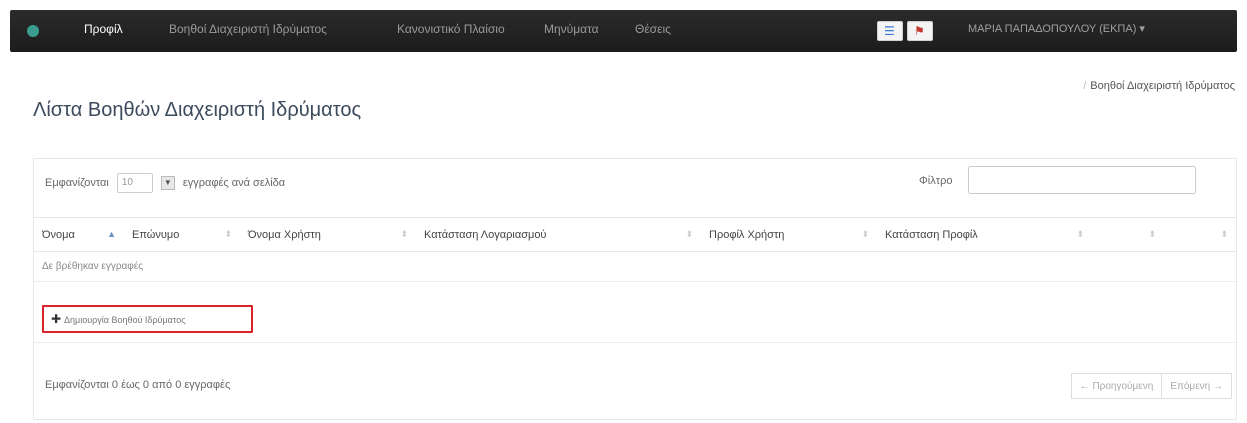 The width and height of the screenshot is (1247, 423). I want to click on nav-profile: Προφίλ, so click(103, 29).